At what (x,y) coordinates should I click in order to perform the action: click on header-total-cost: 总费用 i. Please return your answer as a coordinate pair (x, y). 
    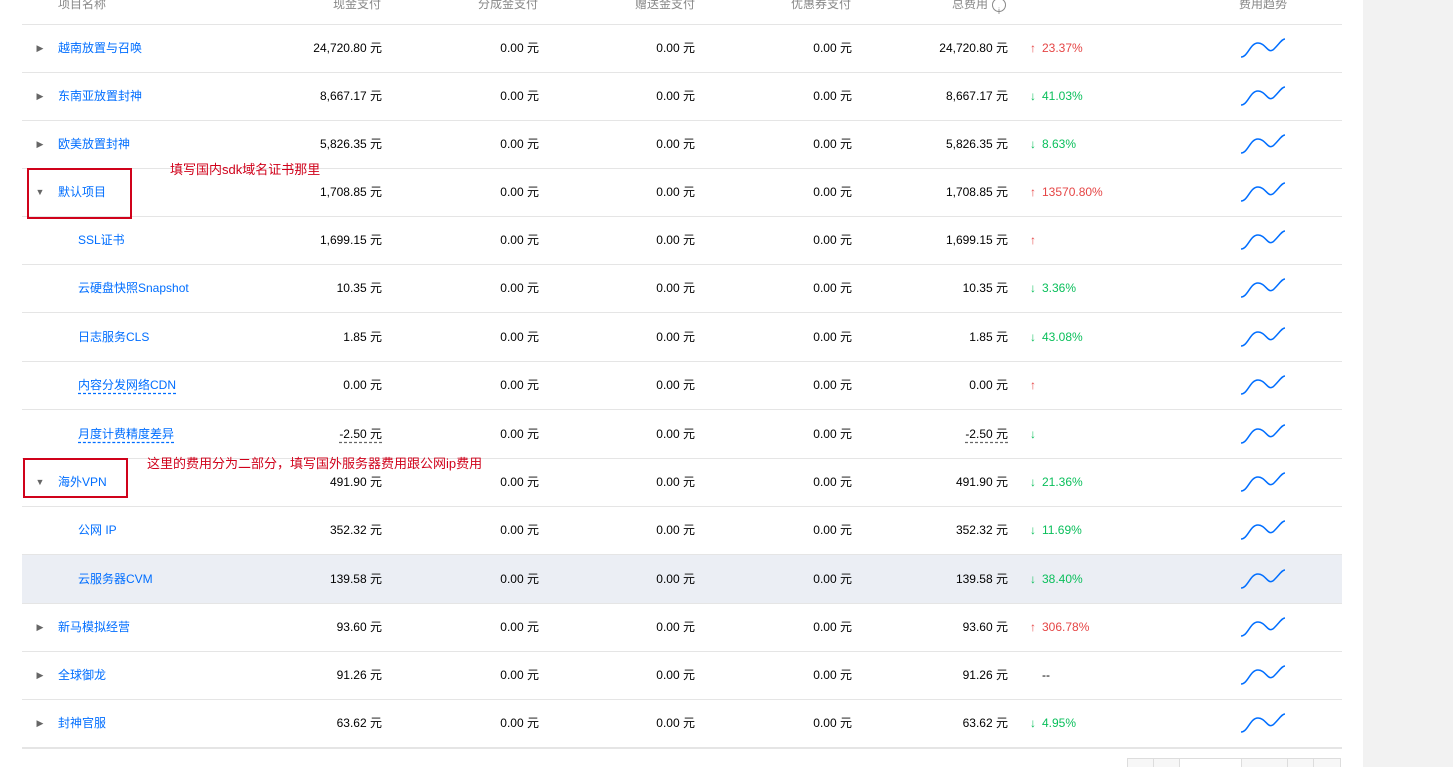
    Looking at the image, I should click on (979, 8).